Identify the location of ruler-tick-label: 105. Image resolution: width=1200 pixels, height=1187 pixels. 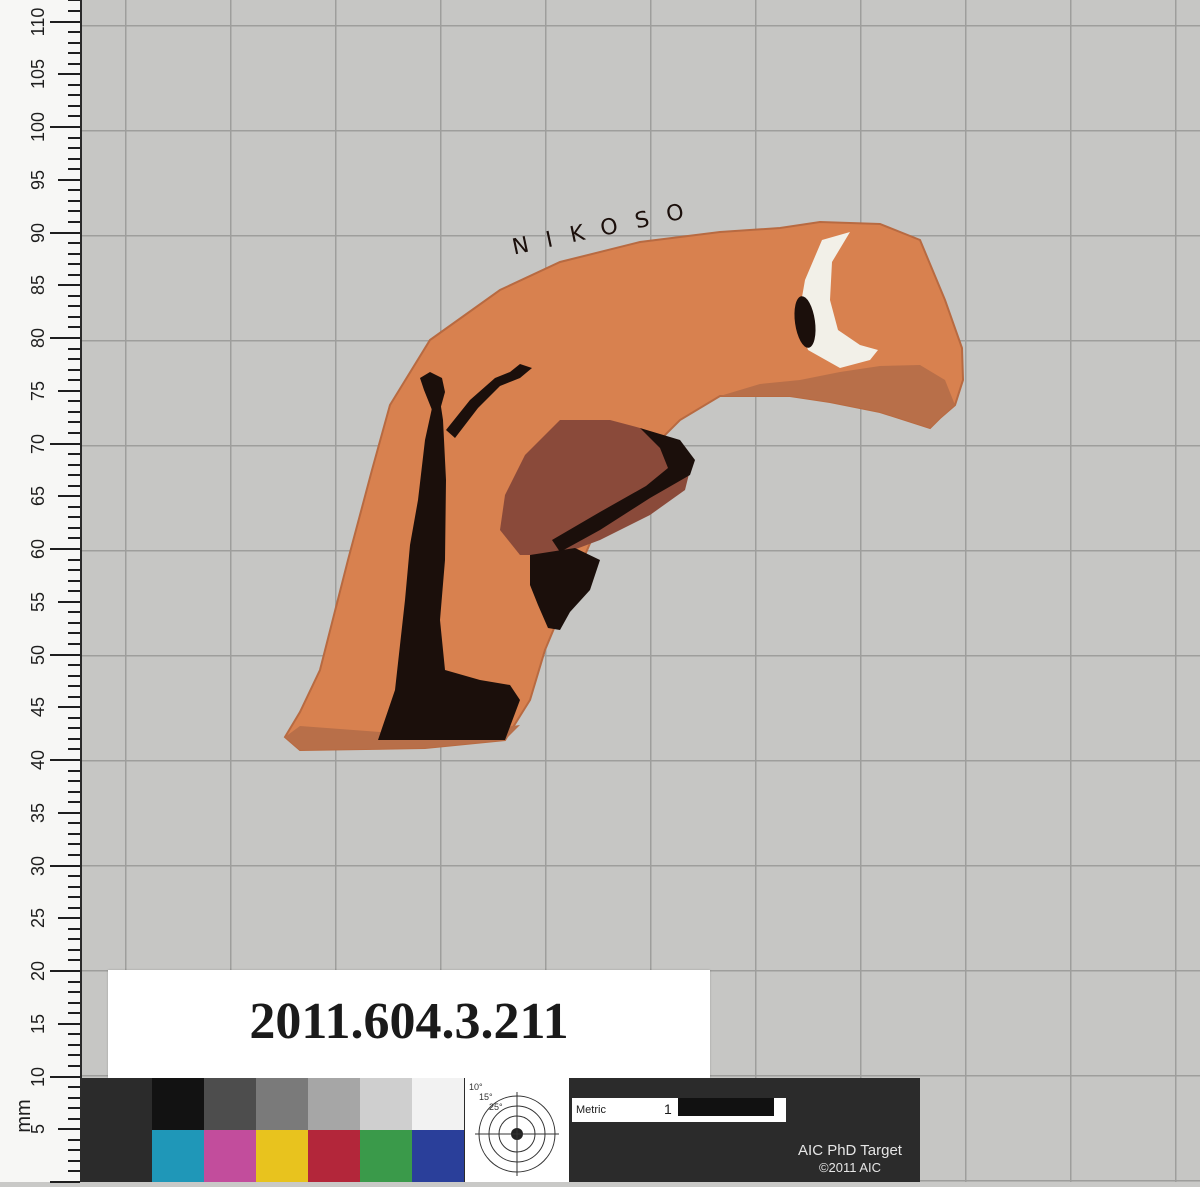
(38, 74).